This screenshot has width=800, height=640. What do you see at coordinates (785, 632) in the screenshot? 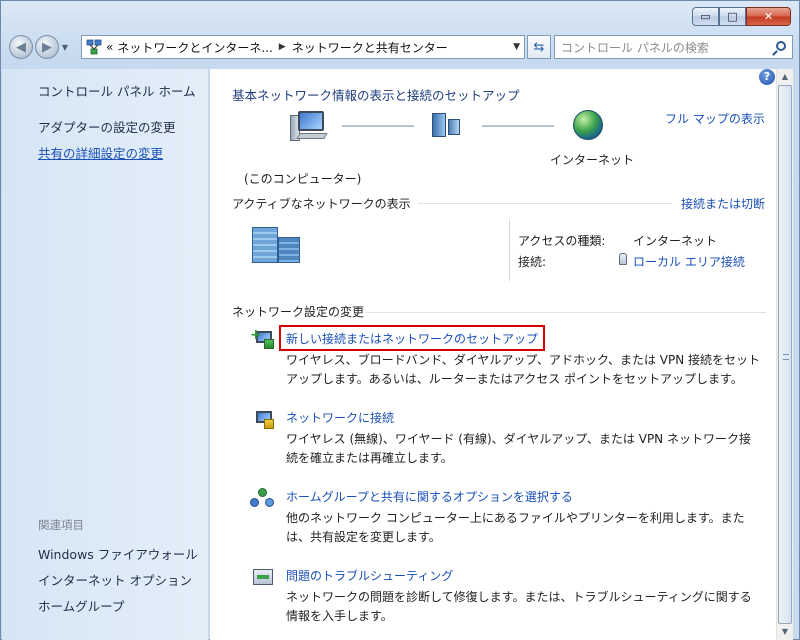
I see `scroll-down-icon: ▼` at bounding box center [785, 632].